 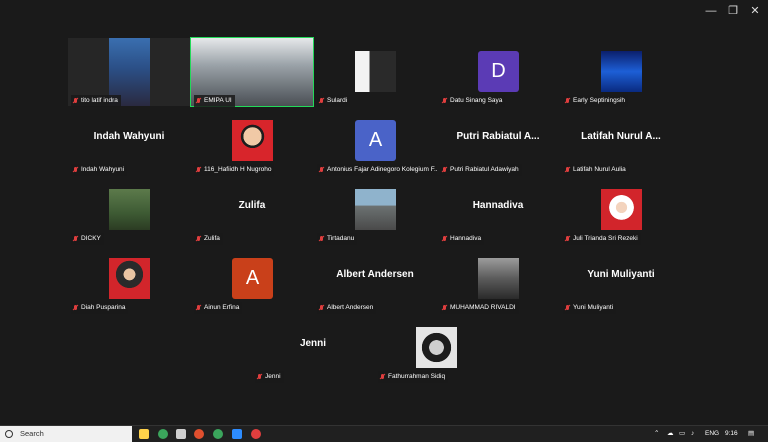 What do you see at coordinates (129, 72) in the screenshot?
I see `participant-tile: tito latif indra` at bounding box center [129, 72].